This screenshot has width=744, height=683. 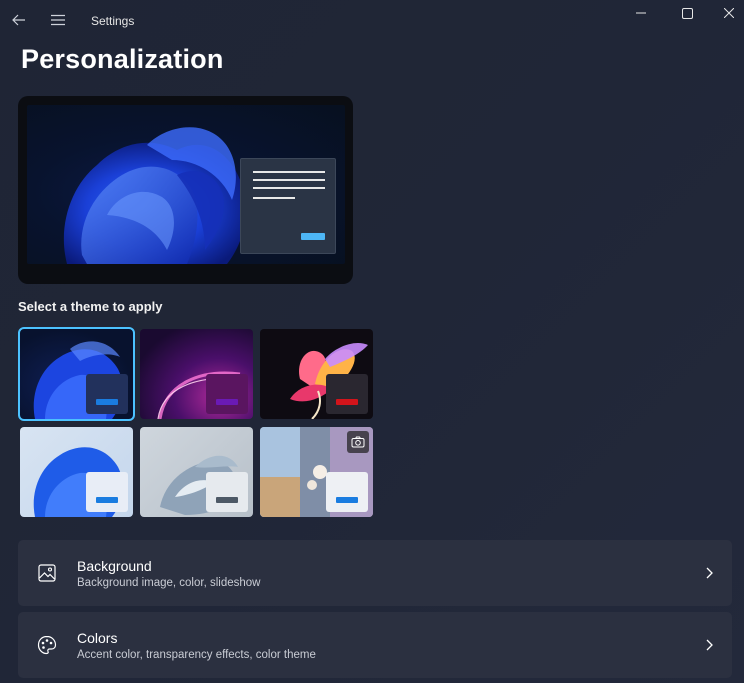 I want to click on preview-window, so click(x=288, y=206).